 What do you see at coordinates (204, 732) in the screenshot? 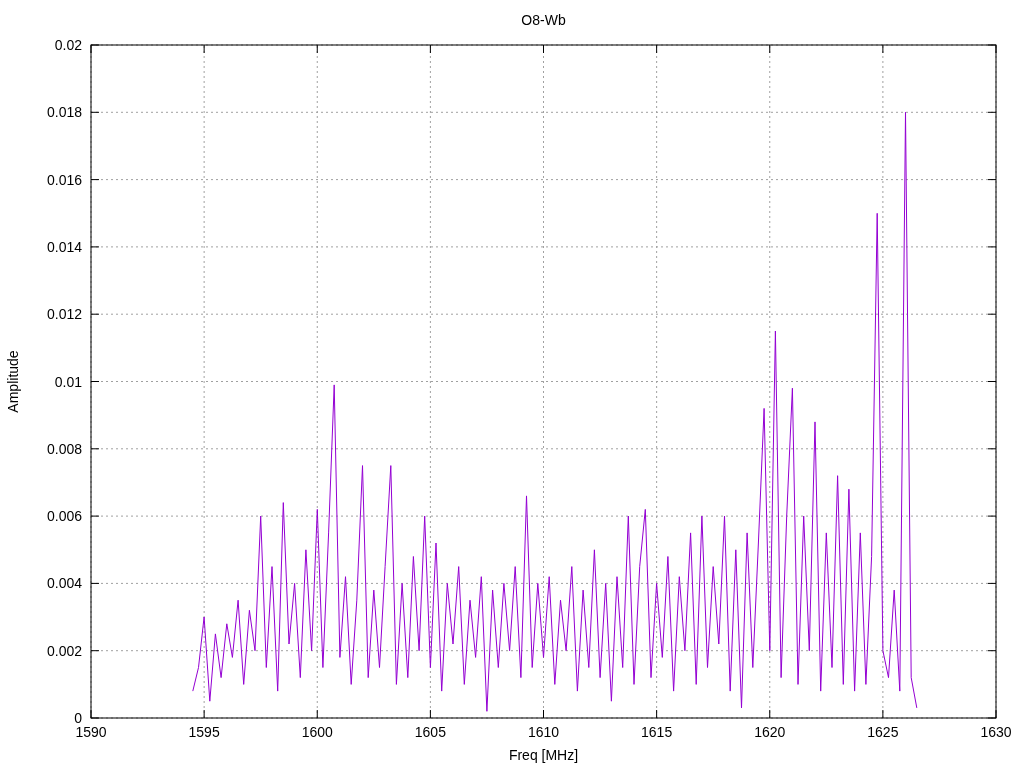
I see `axis-tick-label: 1595` at bounding box center [204, 732].